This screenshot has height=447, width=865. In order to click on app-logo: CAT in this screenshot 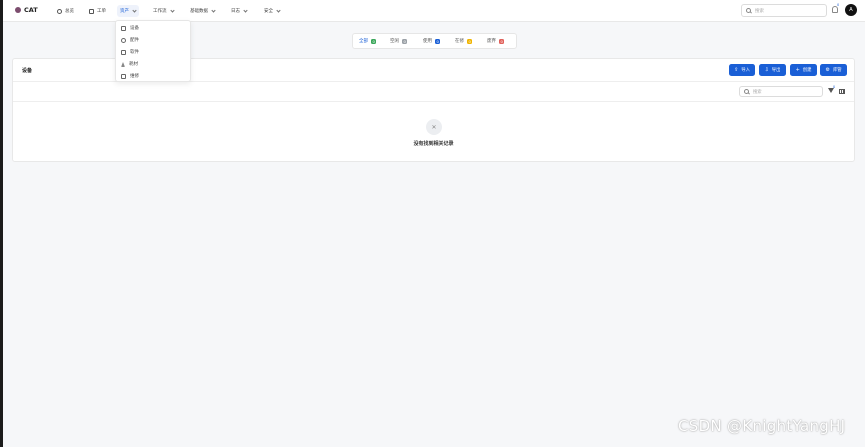, I will do `click(26, 10)`.